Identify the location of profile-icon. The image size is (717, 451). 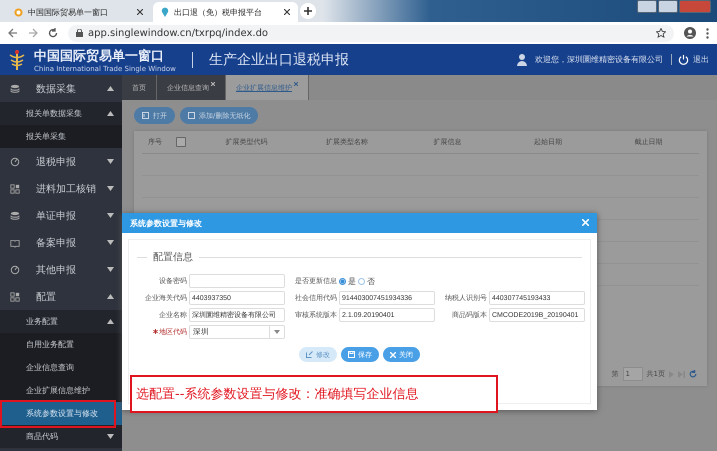
(690, 33).